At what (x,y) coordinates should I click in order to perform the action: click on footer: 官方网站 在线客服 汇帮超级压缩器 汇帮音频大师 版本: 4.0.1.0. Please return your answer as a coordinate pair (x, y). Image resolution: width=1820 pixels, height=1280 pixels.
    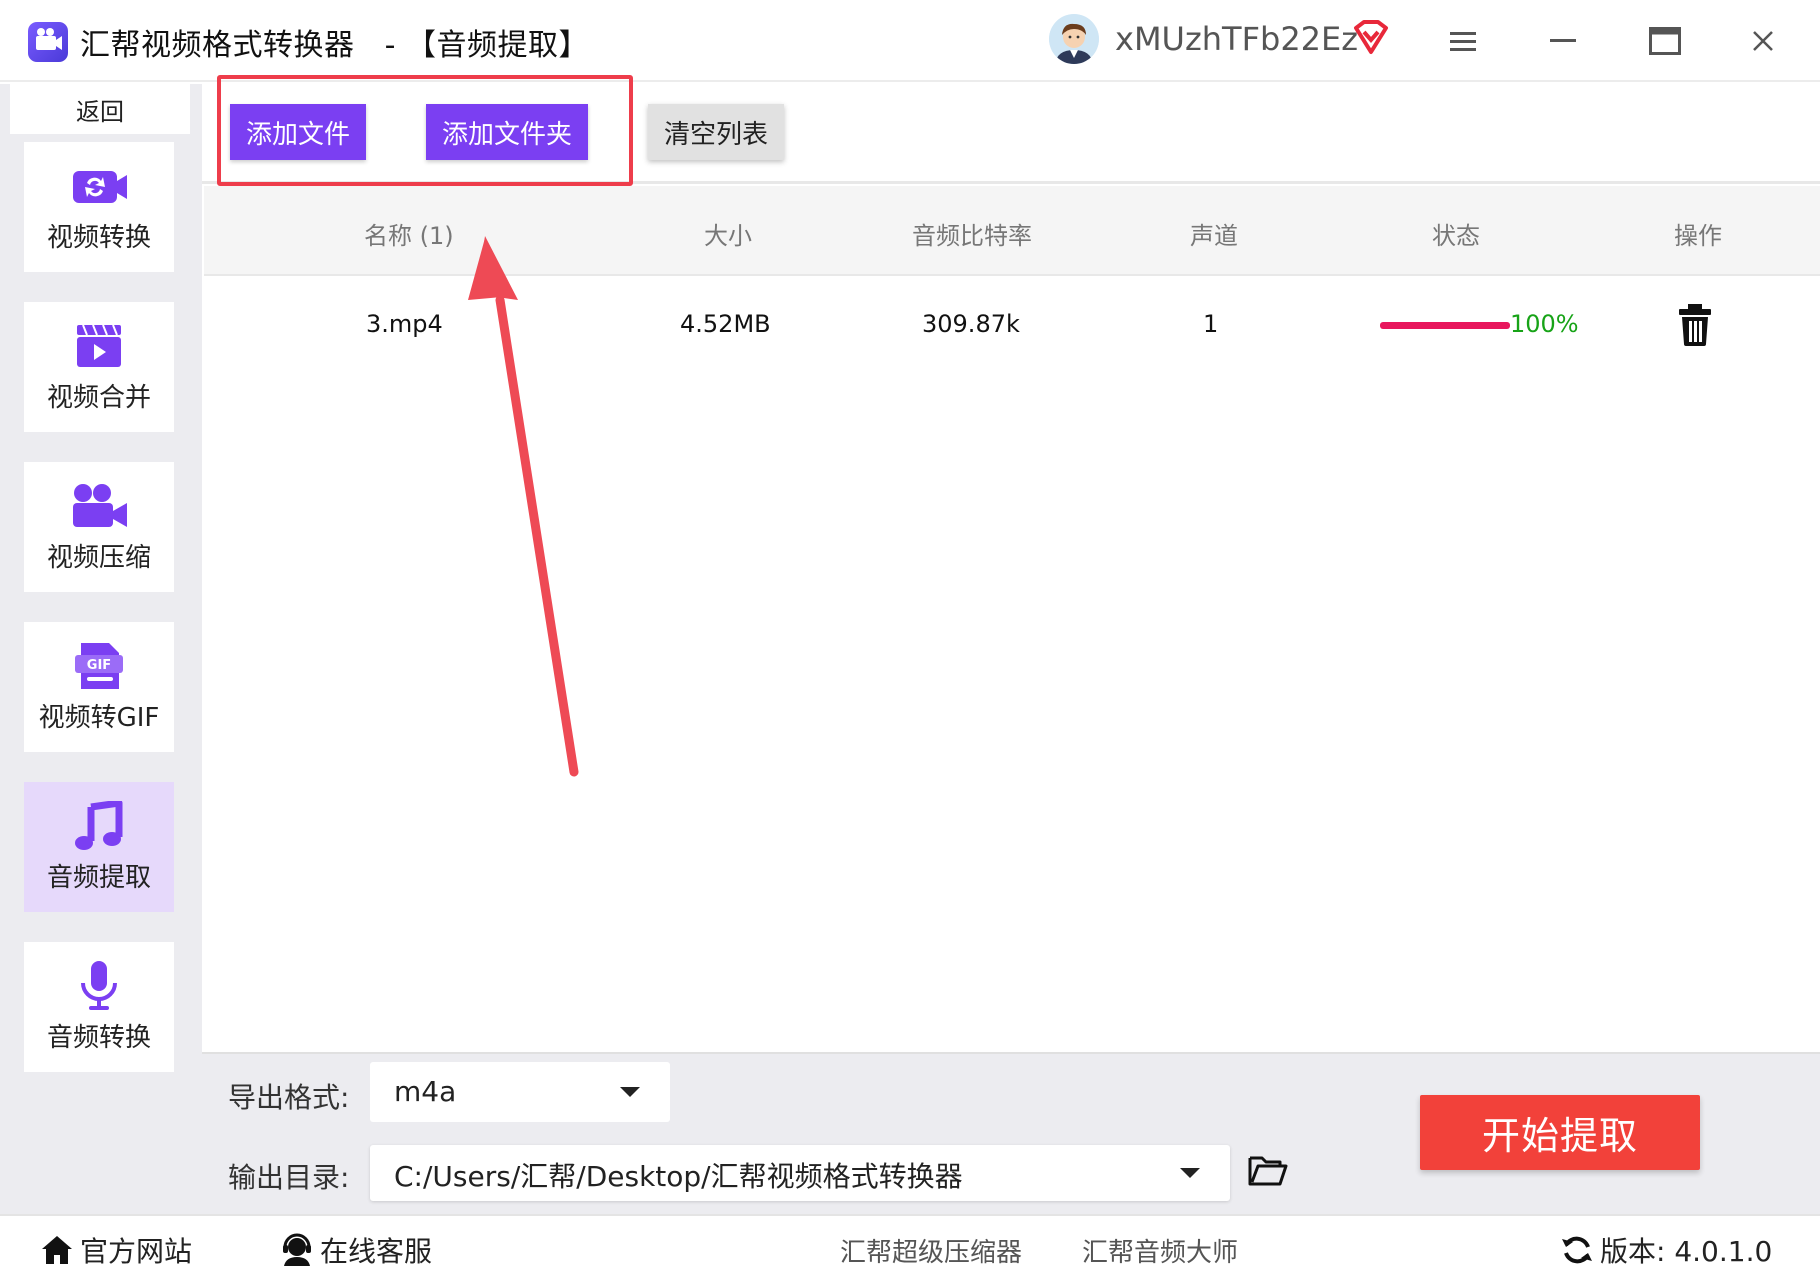
    Looking at the image, I should click on (910, 1247).